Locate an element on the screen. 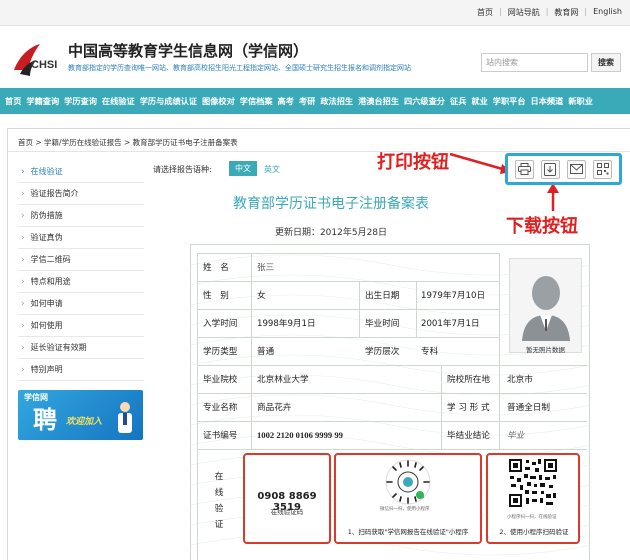 Image resolution: width=630 pixels, height=560 pixels. download-icon is located at coordinates (550, 169).